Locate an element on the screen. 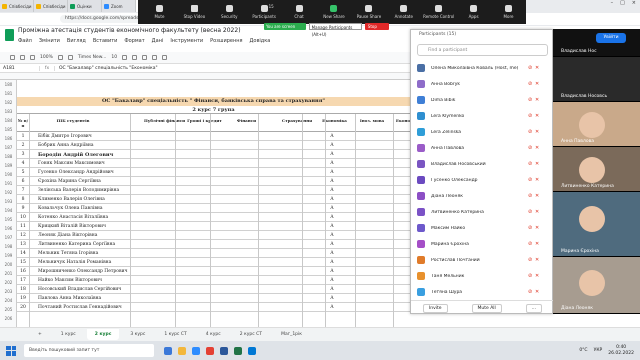  table-row: 19 Павлова Анна Миколаївна А is located at coordinates (213, 298).